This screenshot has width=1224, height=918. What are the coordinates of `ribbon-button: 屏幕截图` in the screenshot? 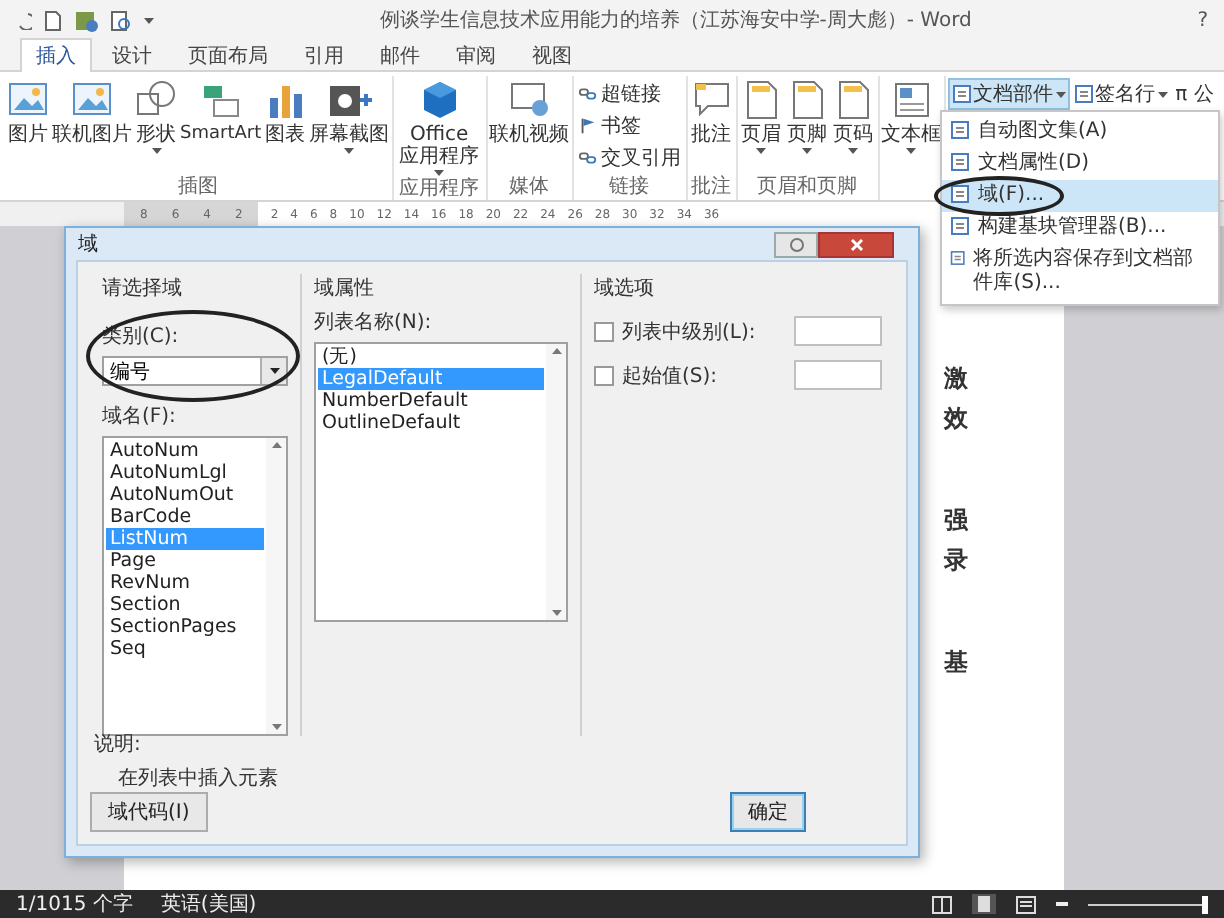 It's located at (349, 116).